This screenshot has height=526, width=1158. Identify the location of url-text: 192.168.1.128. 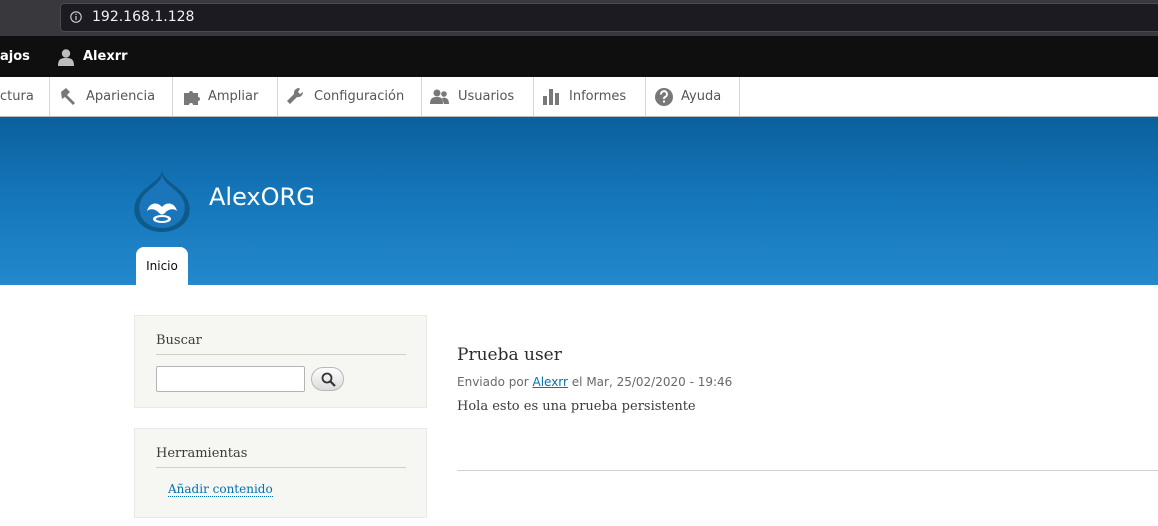
(143, 17).